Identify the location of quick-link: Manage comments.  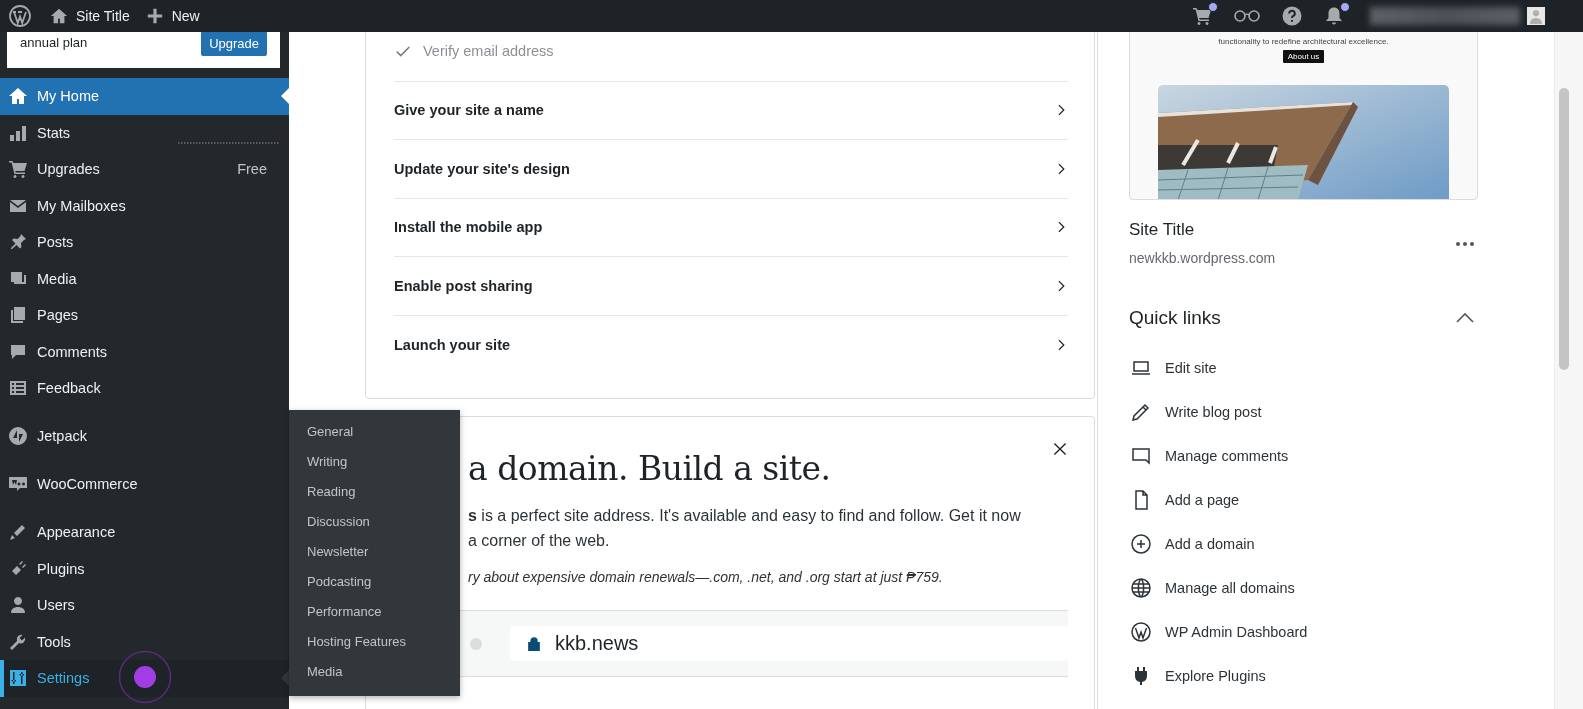
(1209, 456).